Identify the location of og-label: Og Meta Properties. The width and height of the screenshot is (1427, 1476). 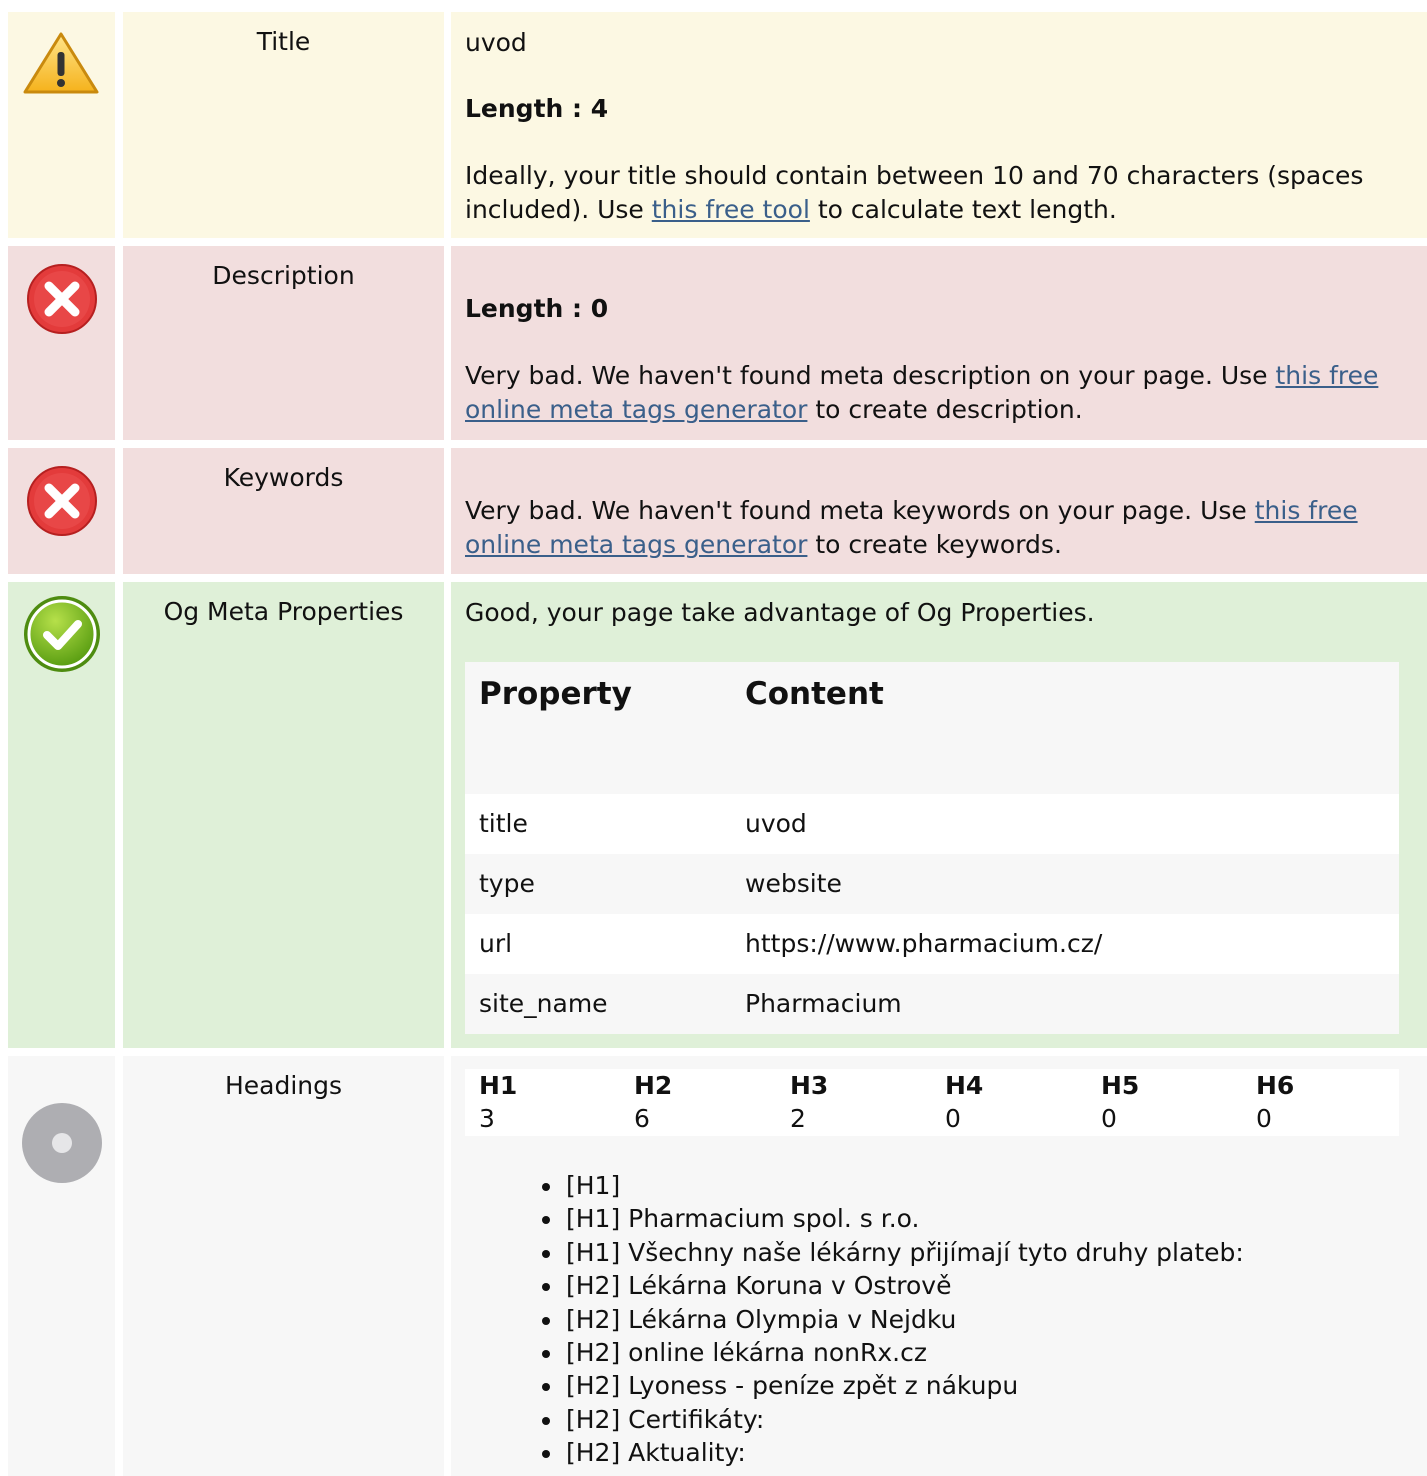
(283, 815).